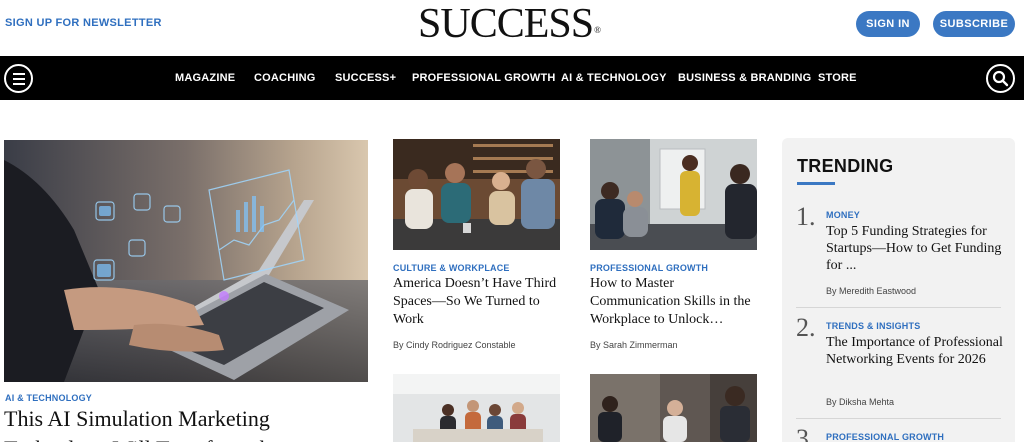 The image size is (1024, 442). Describe the element at coordinates (614, 78) in the screenshot. I see `nav-item-ai-technology: AI & TECHNOLOGY` at that location.